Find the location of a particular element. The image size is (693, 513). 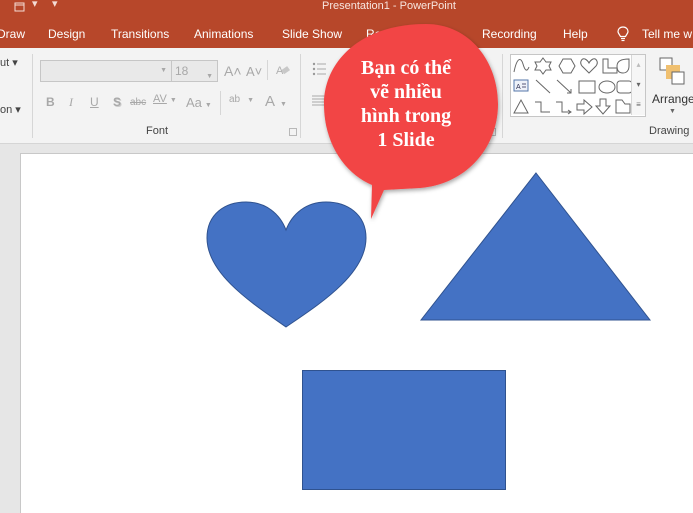

callout-line: Bạn có thể is located at coordinates (406, 68).